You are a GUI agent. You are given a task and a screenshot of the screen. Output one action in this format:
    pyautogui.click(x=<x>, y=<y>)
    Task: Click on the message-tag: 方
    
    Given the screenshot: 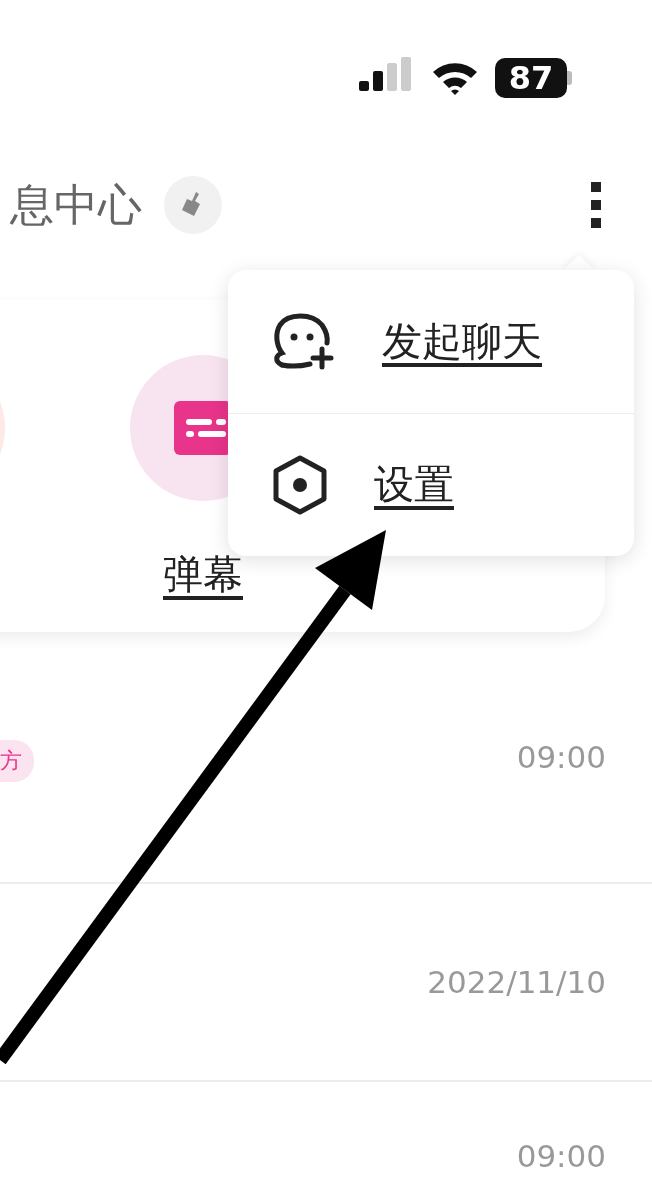 What is the action you would take?
    pyautogui.click(x=17, y=761)
    